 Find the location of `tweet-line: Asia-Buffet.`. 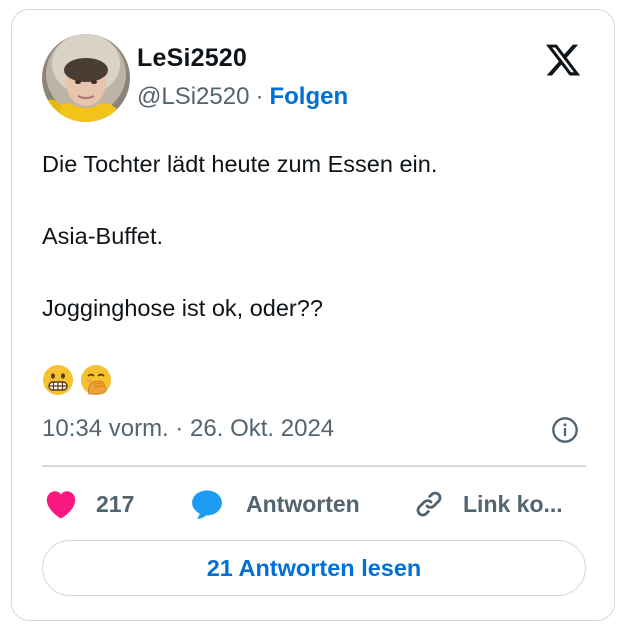

tweet-line: Asia-Buffet. is located at coordinates (103, 236).